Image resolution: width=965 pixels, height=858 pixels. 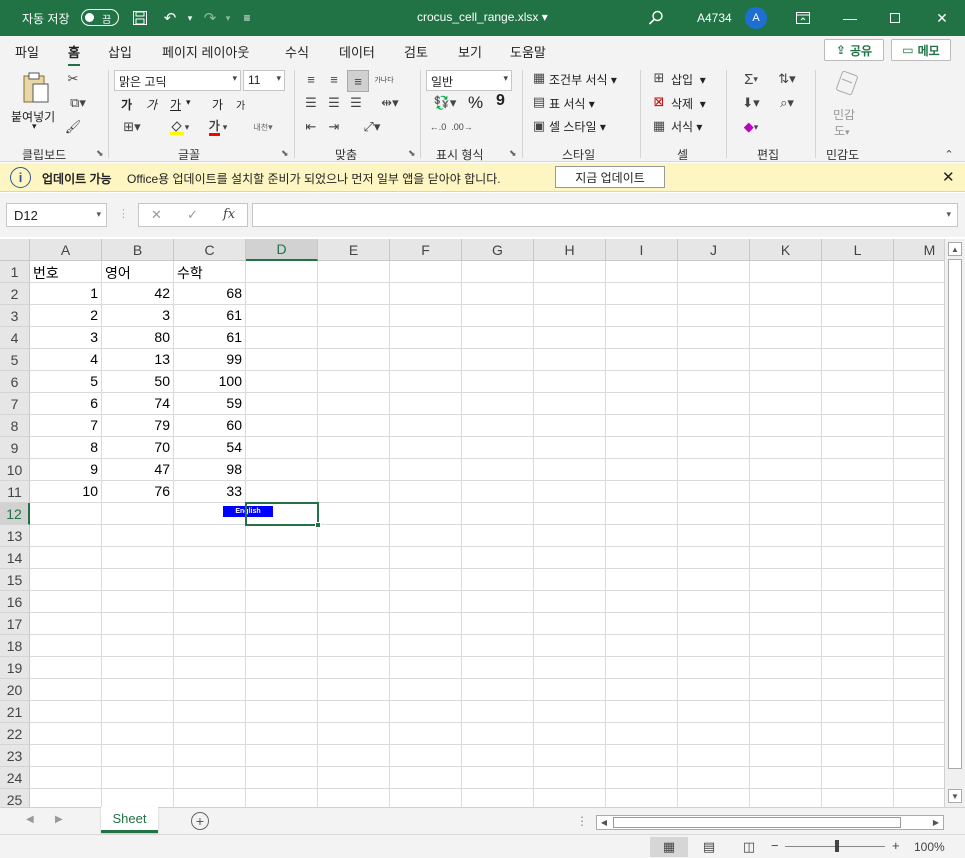 What do you see at coordinates (786, 250) in the screenshot?
I see `column-header: K` at bounding box center [786, 250].